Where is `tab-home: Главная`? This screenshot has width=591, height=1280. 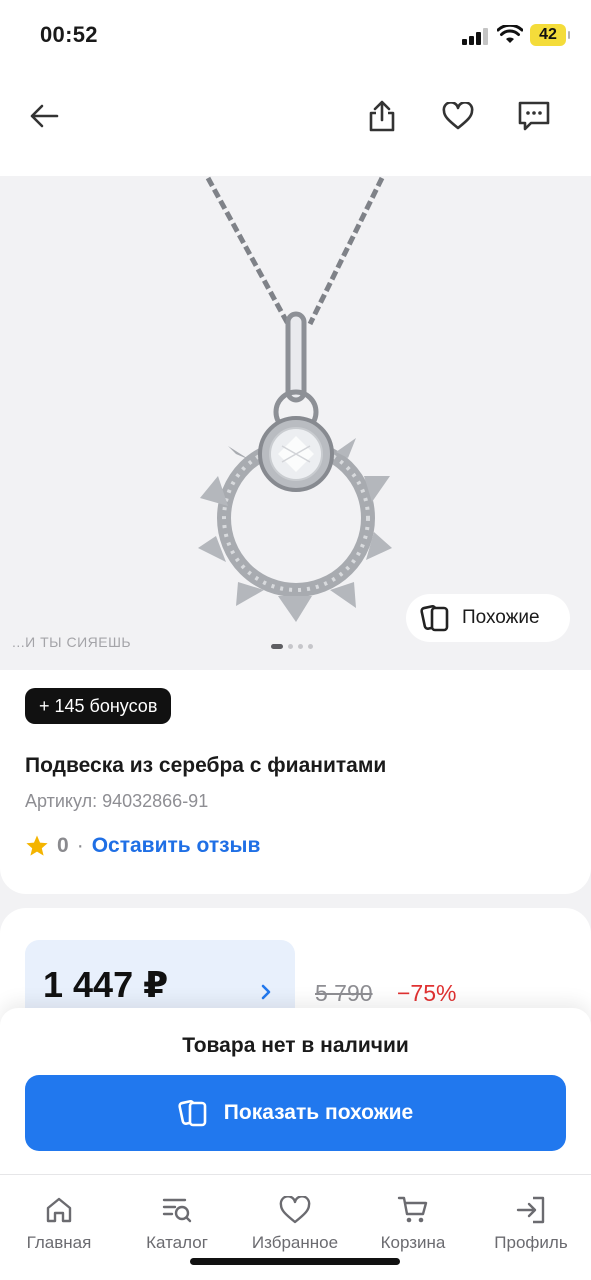 tab-home: Главная is located at coordinates (59, 1223).